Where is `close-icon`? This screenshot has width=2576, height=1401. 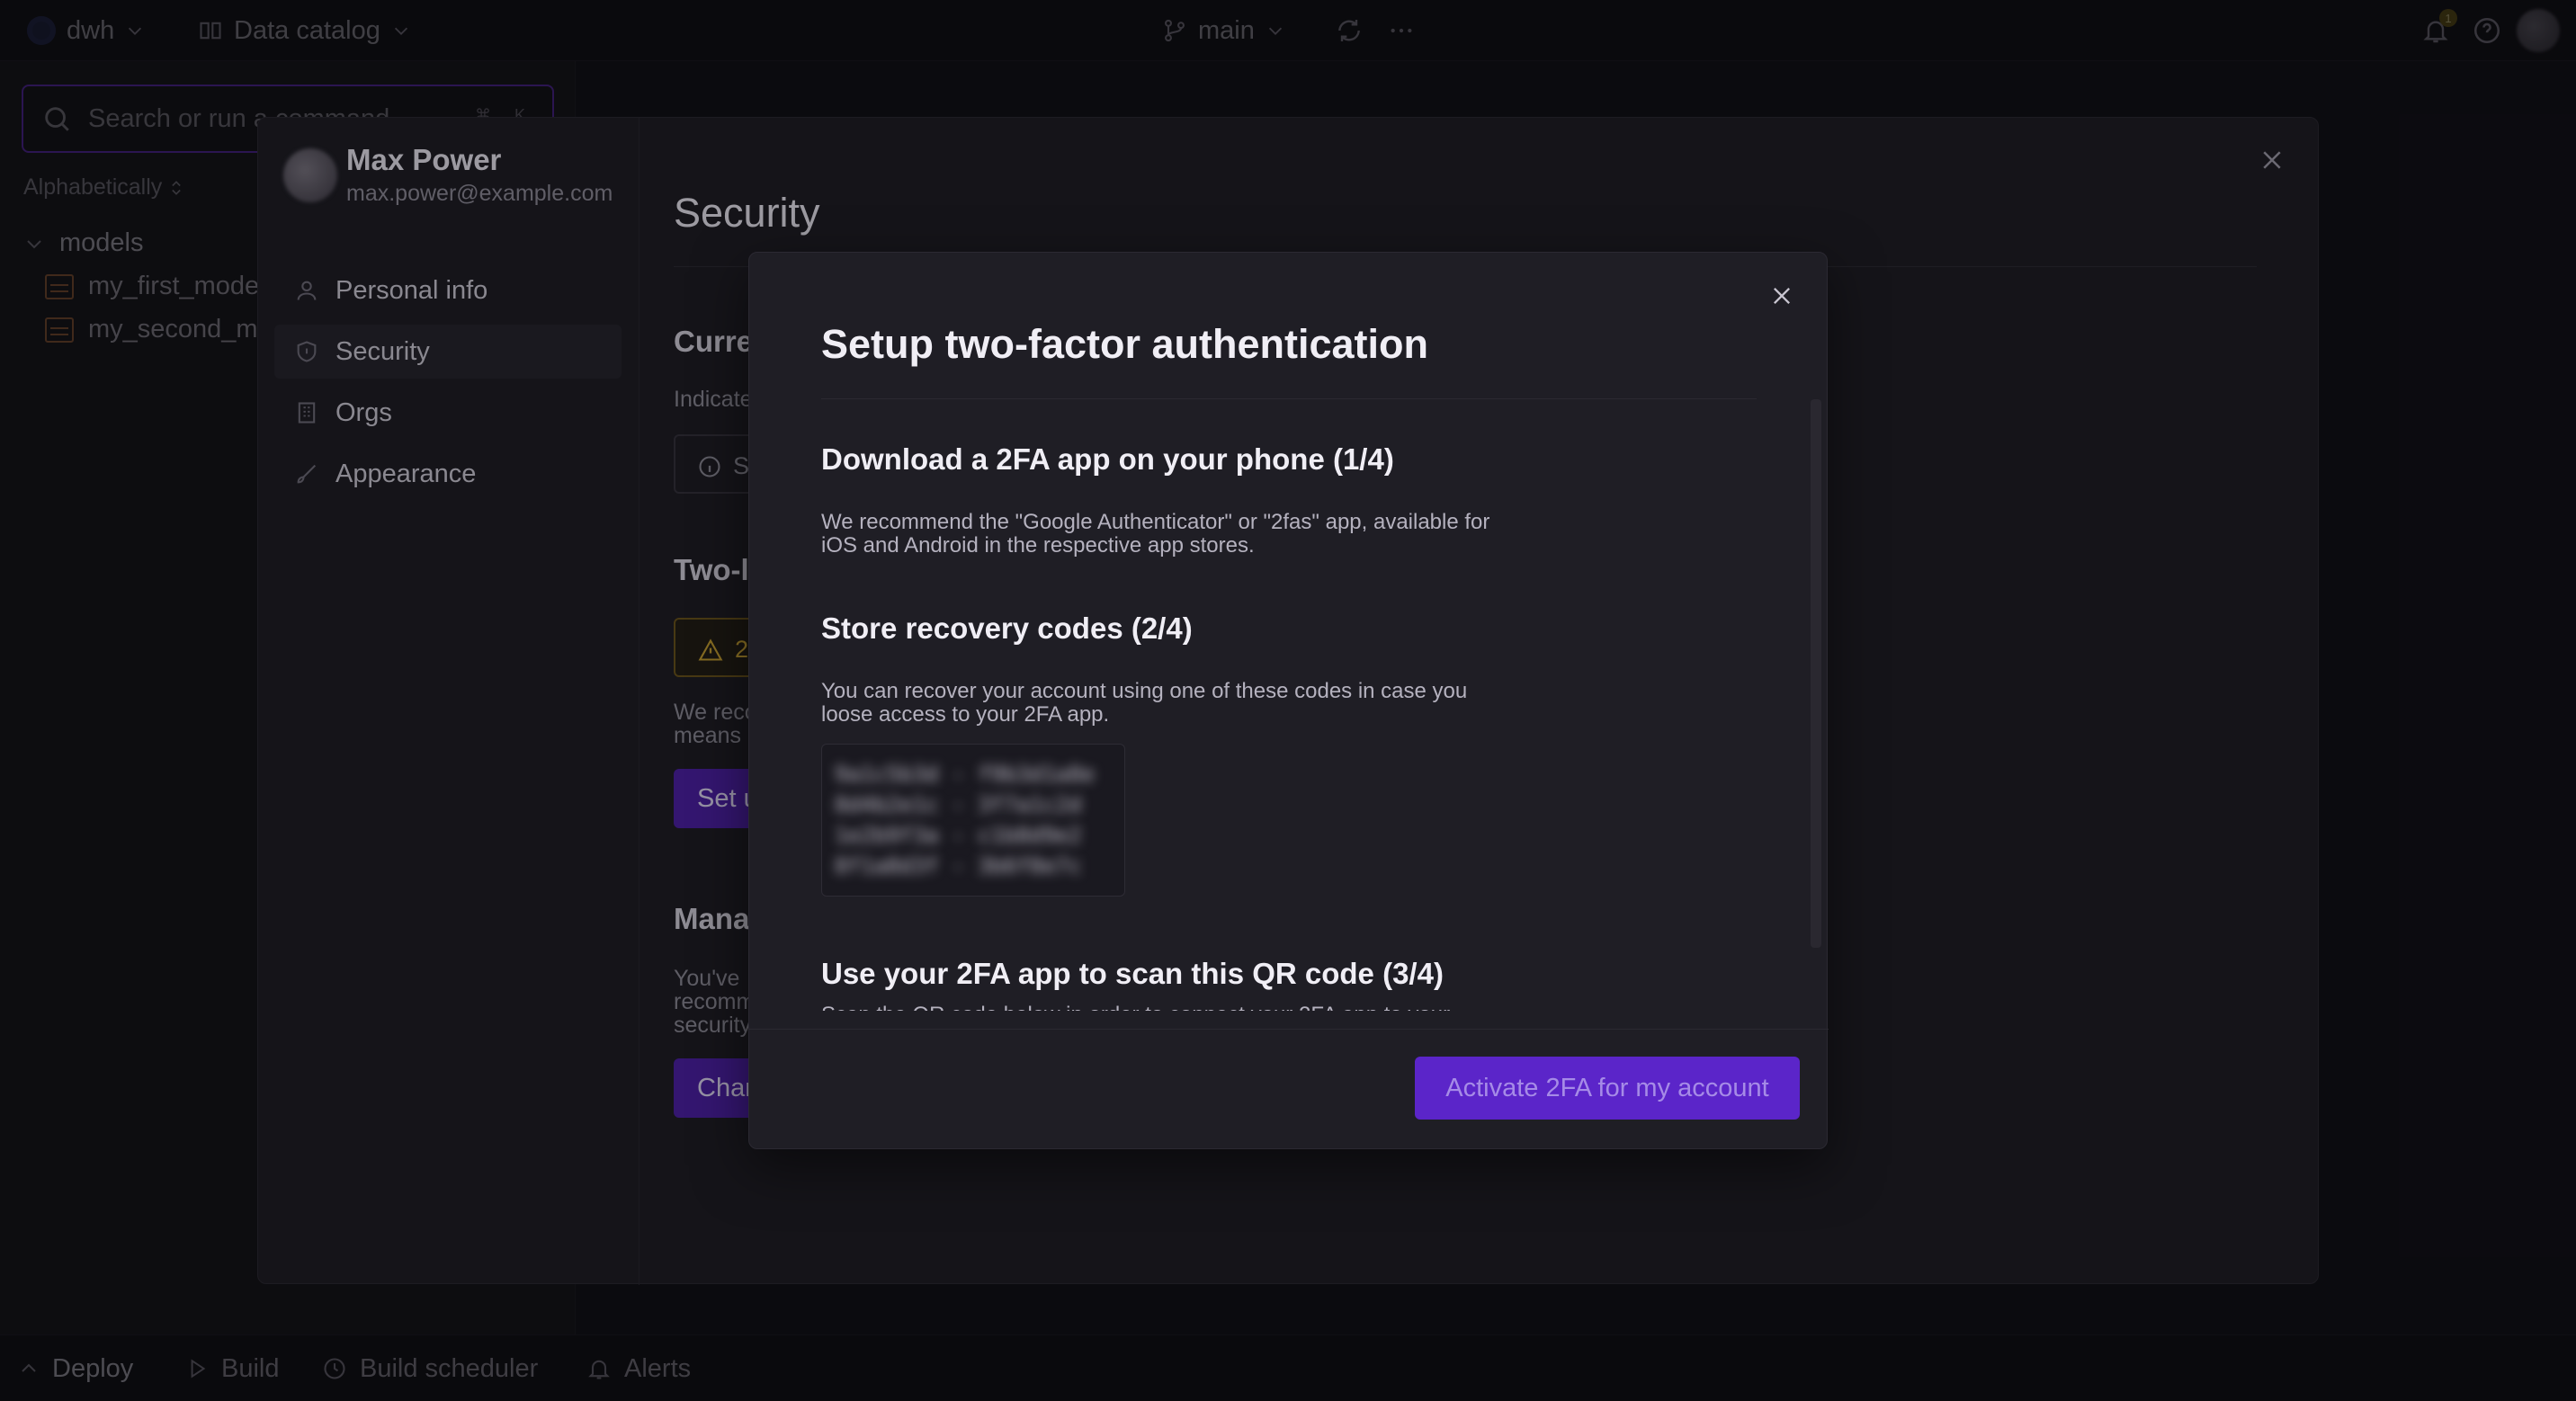
close-icon is located at coordinates (1782, 296).